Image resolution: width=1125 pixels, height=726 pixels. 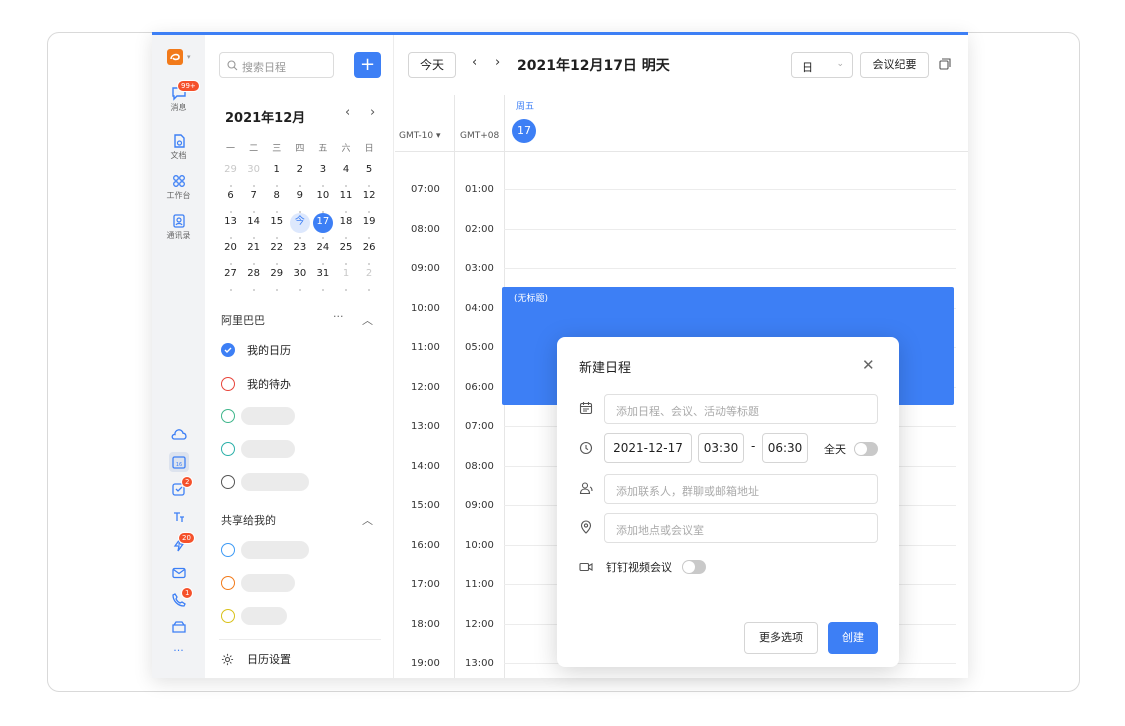 I want to click on group-more-icon: ···, so click(x=338, y=316).